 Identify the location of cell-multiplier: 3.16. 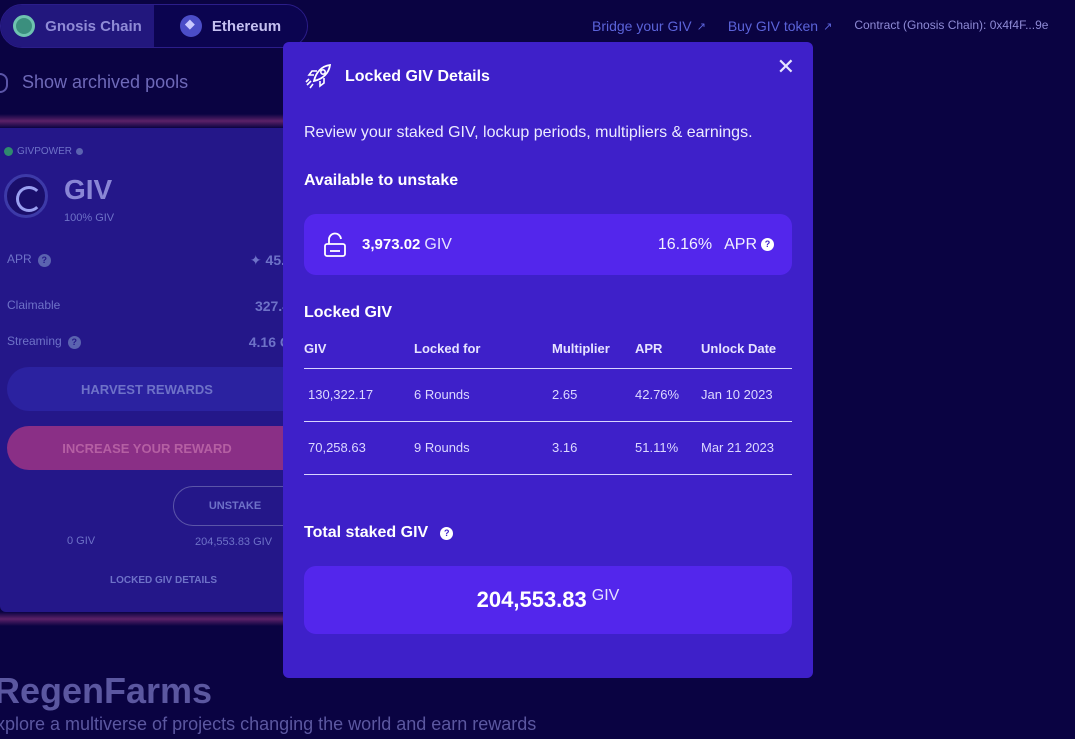
(593, 448).